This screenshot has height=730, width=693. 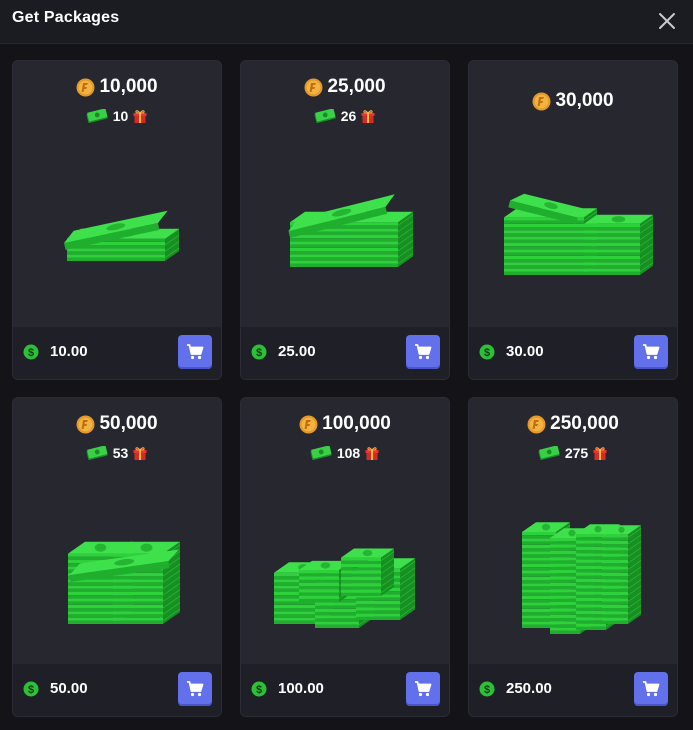 What do you see at coordinates (128, 423) in the screenshot?
I see `coin-amount: 50,000` at bounding box center [128, 423].